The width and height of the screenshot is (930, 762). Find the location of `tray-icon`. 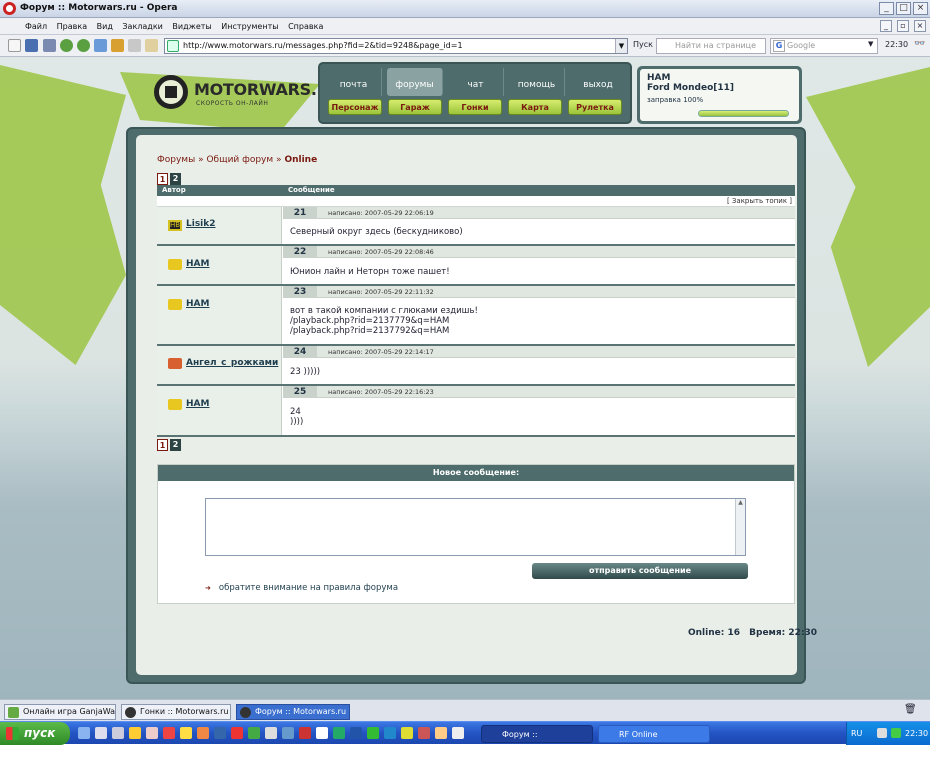

tray-icon is located at coordinates (896, 733).